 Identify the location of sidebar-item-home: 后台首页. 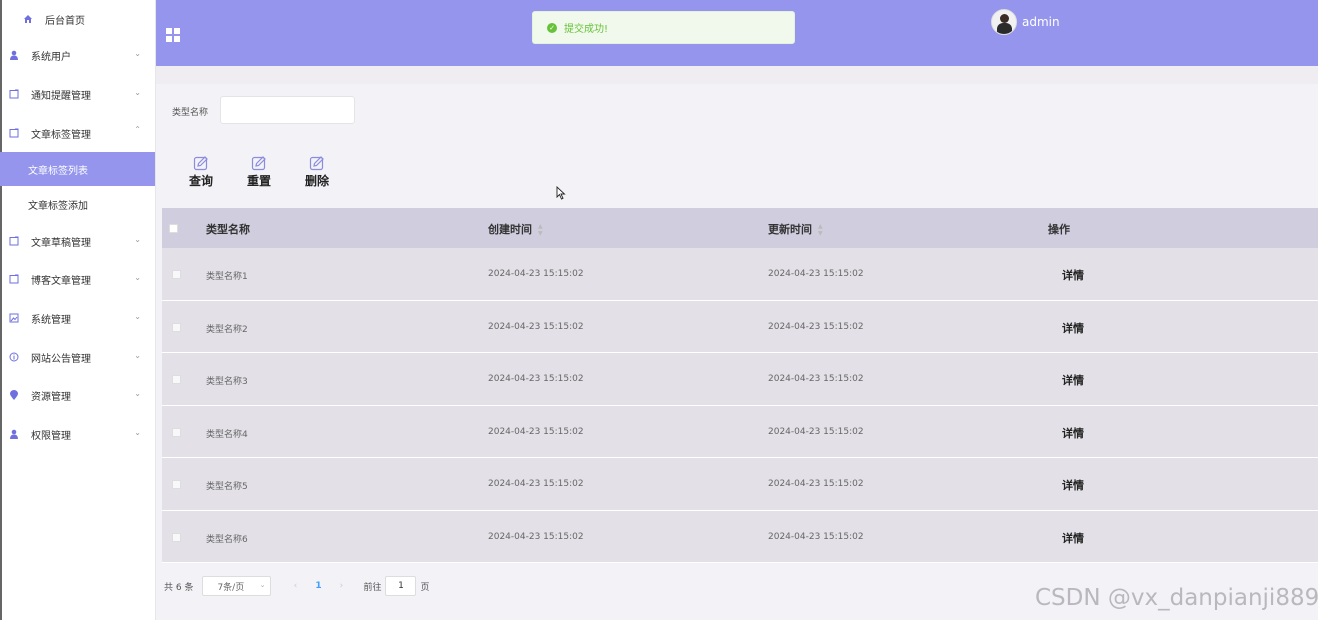
(77, 19).